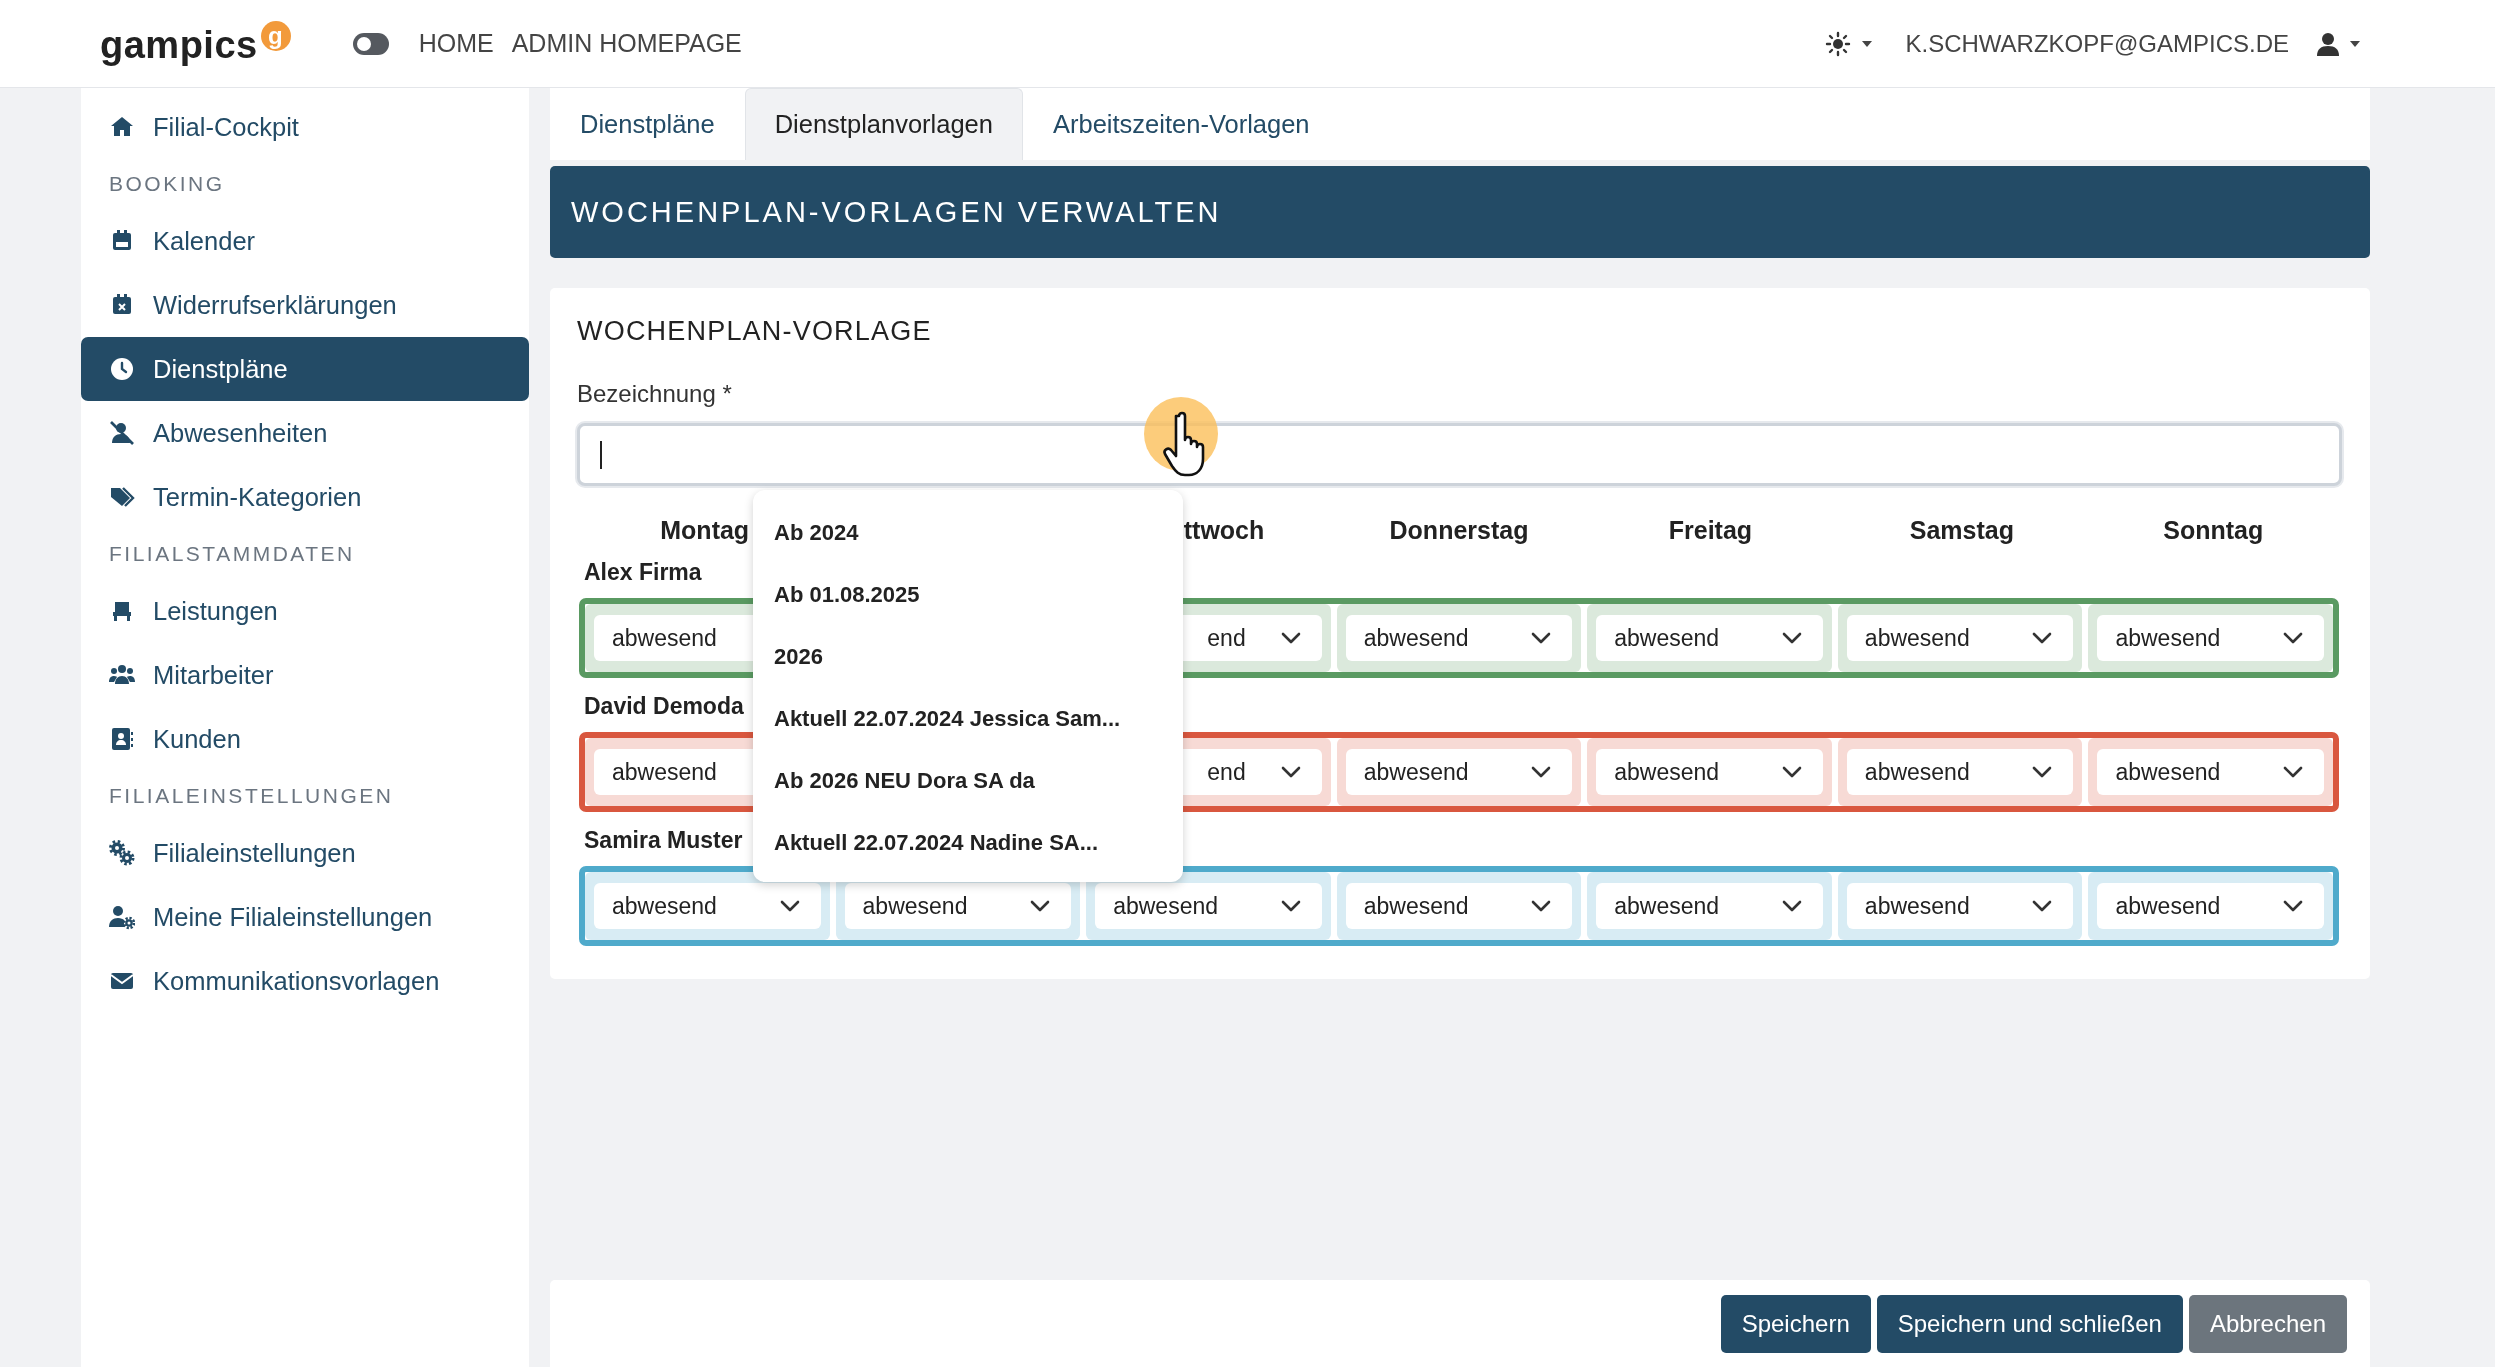 The height and width of the screenshot is (1367, 2495). What do you see at coordinates (643, 572) in the screenshot?
I see `employee-name: Alex Firma` at bounding box center [643, 572].